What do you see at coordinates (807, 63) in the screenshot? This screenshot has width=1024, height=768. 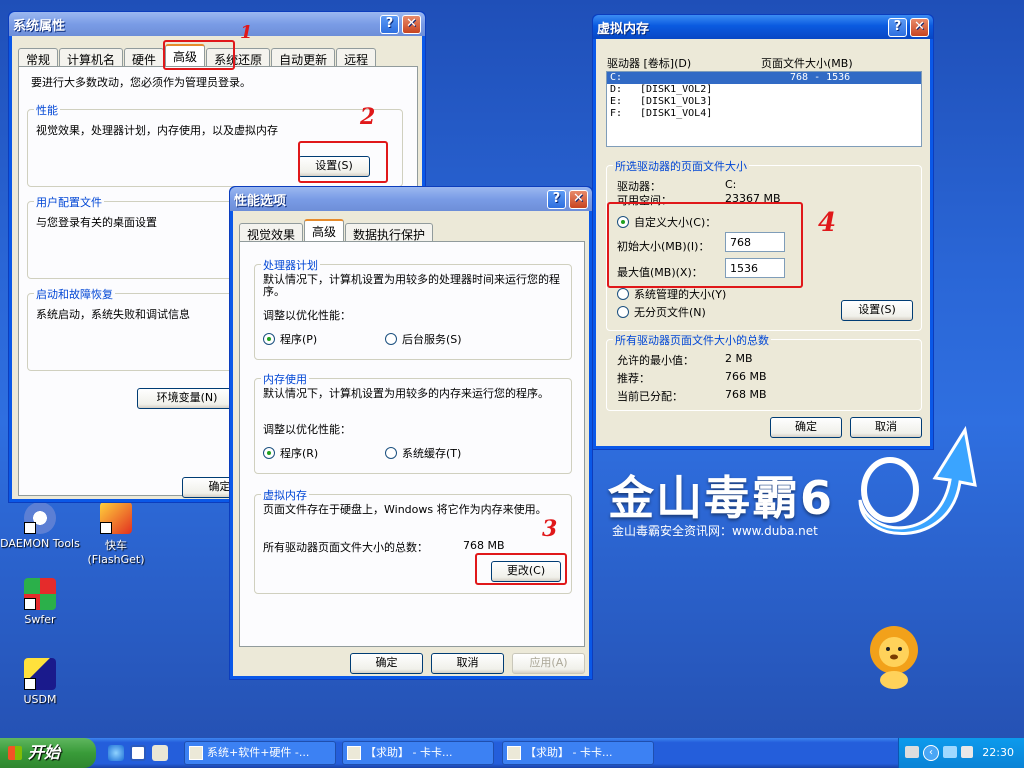 I see `size-column-header: 页面文件大小(MB)` at bounding box center [807, 63].